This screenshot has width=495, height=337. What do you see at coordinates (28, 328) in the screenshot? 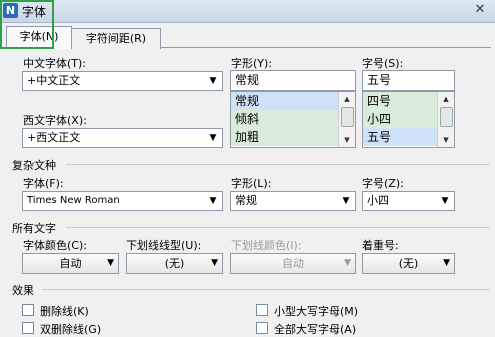
I see `double-strikethrough-checkbox` at bounding box center [28, 328].